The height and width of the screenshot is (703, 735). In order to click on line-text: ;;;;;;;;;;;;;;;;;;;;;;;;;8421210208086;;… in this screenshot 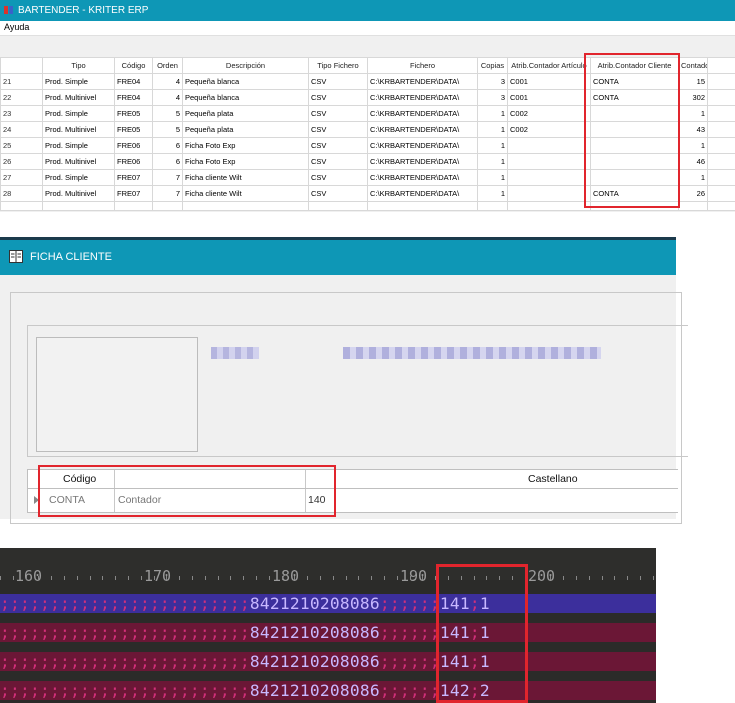, I will do `click(245, 661)`.